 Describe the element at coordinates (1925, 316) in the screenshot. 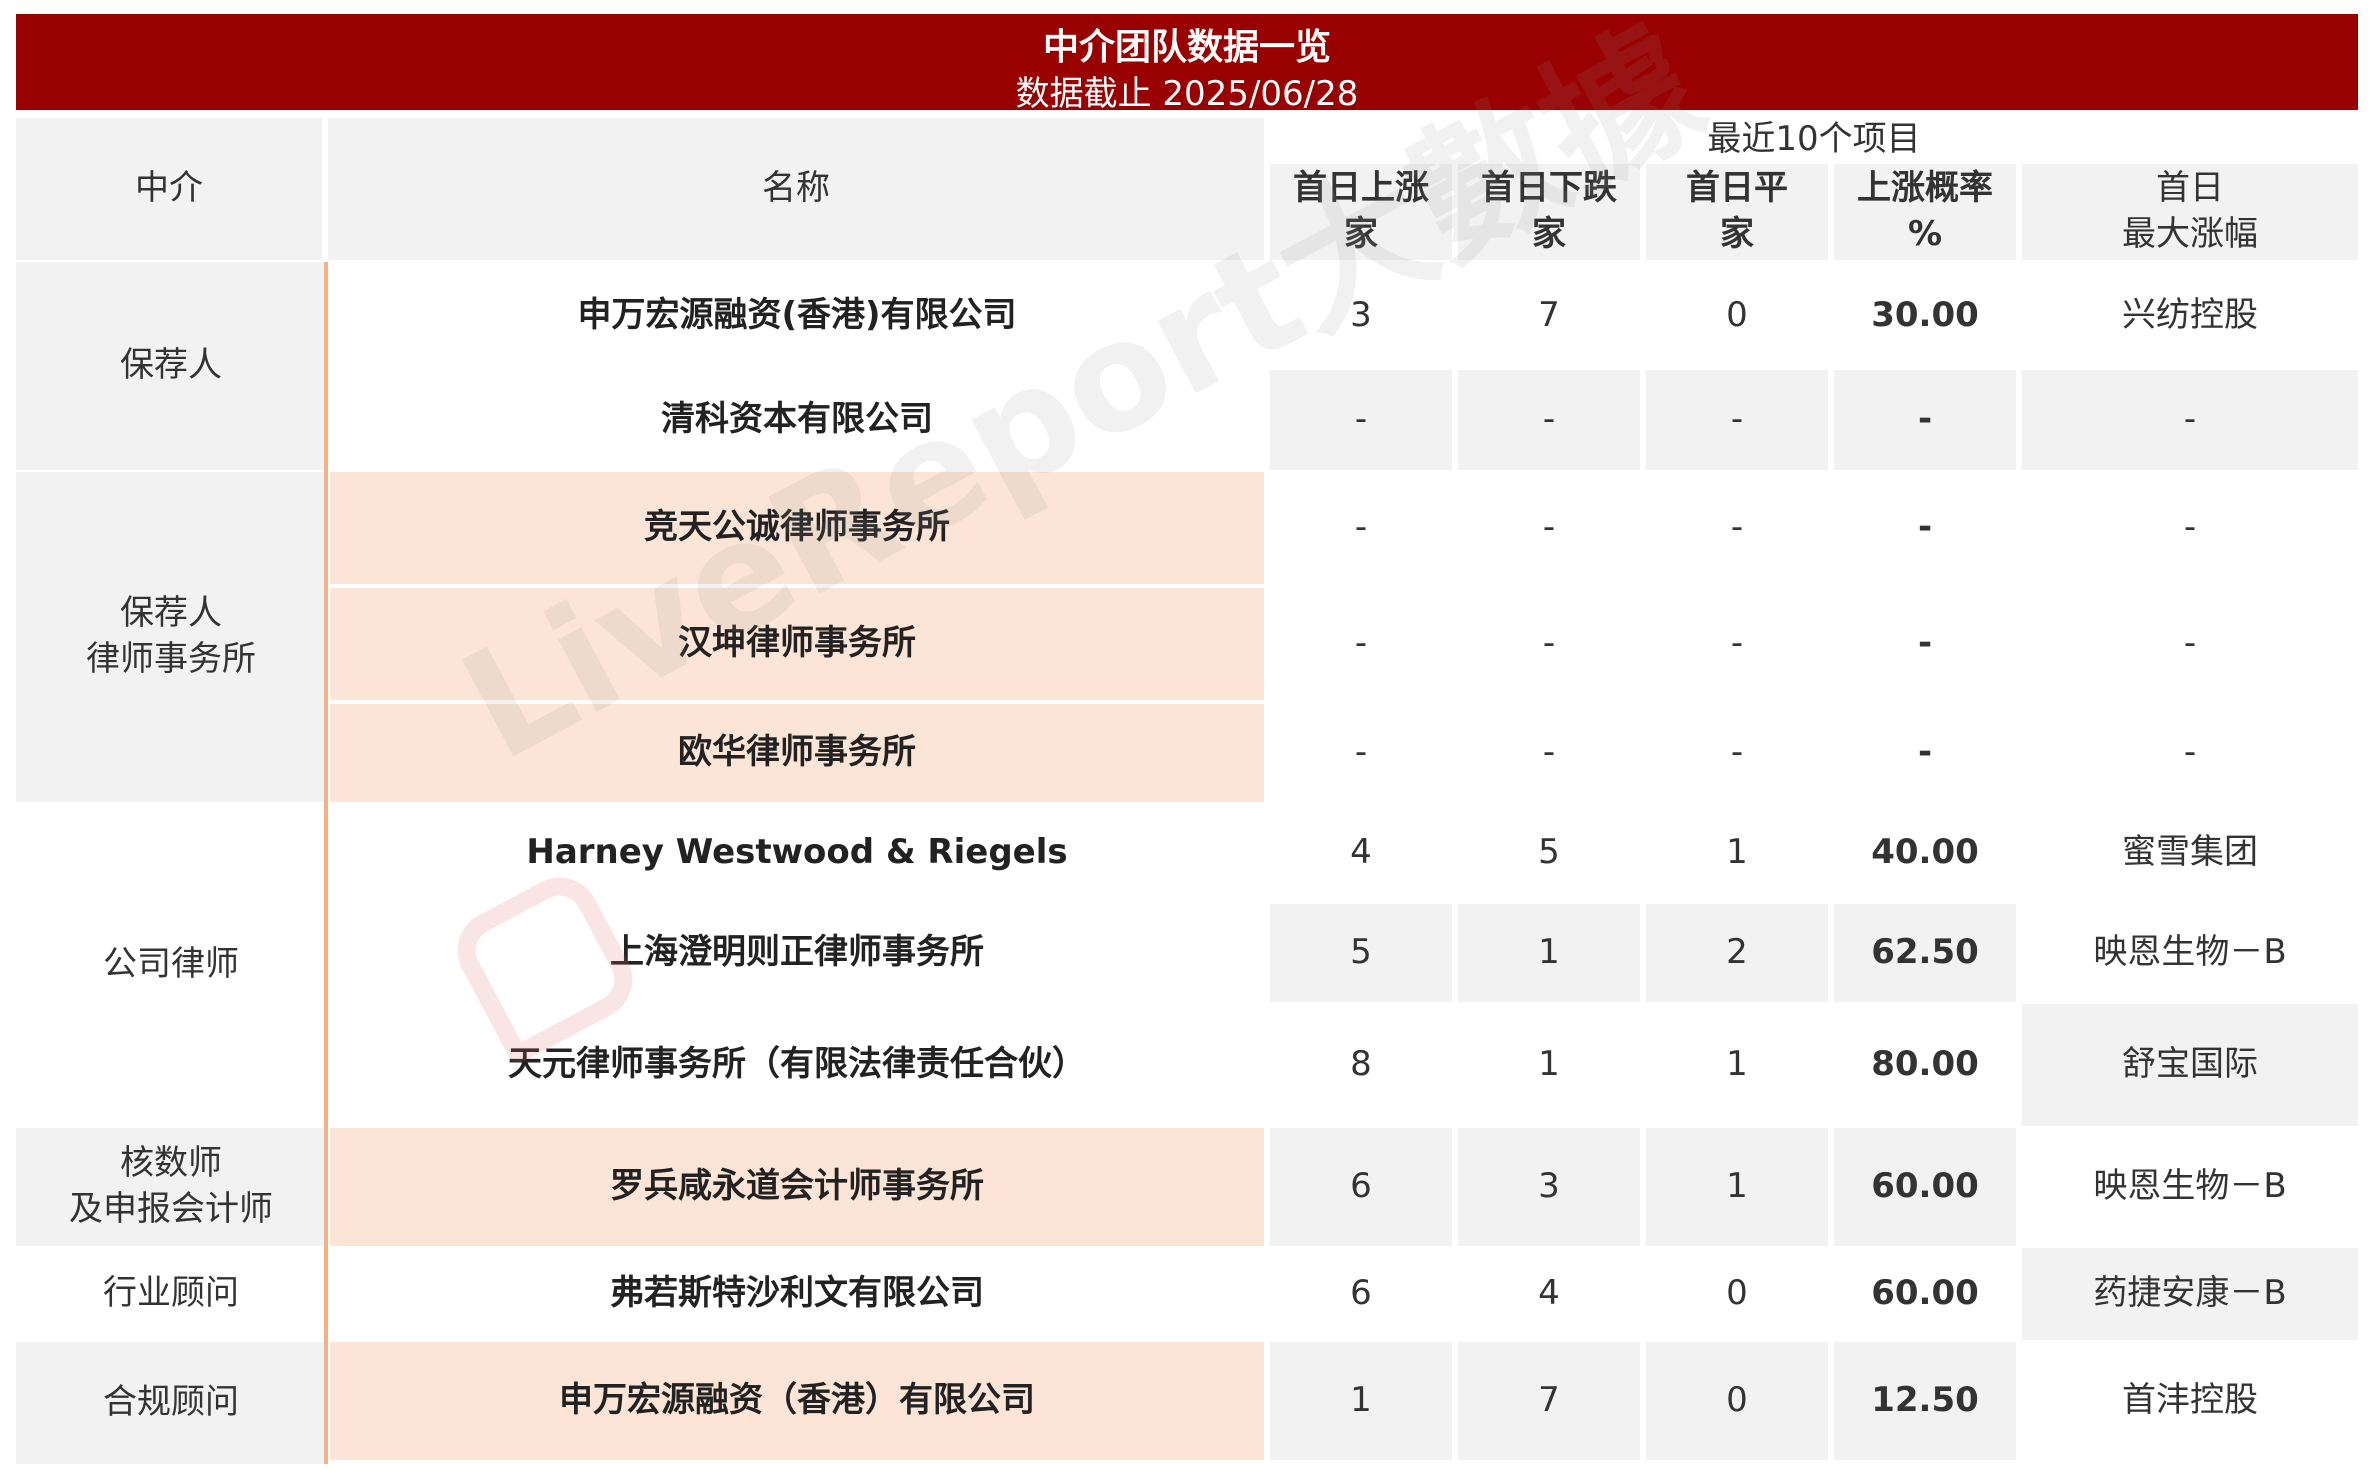

I see `cell-rate: 30.00` at that location.